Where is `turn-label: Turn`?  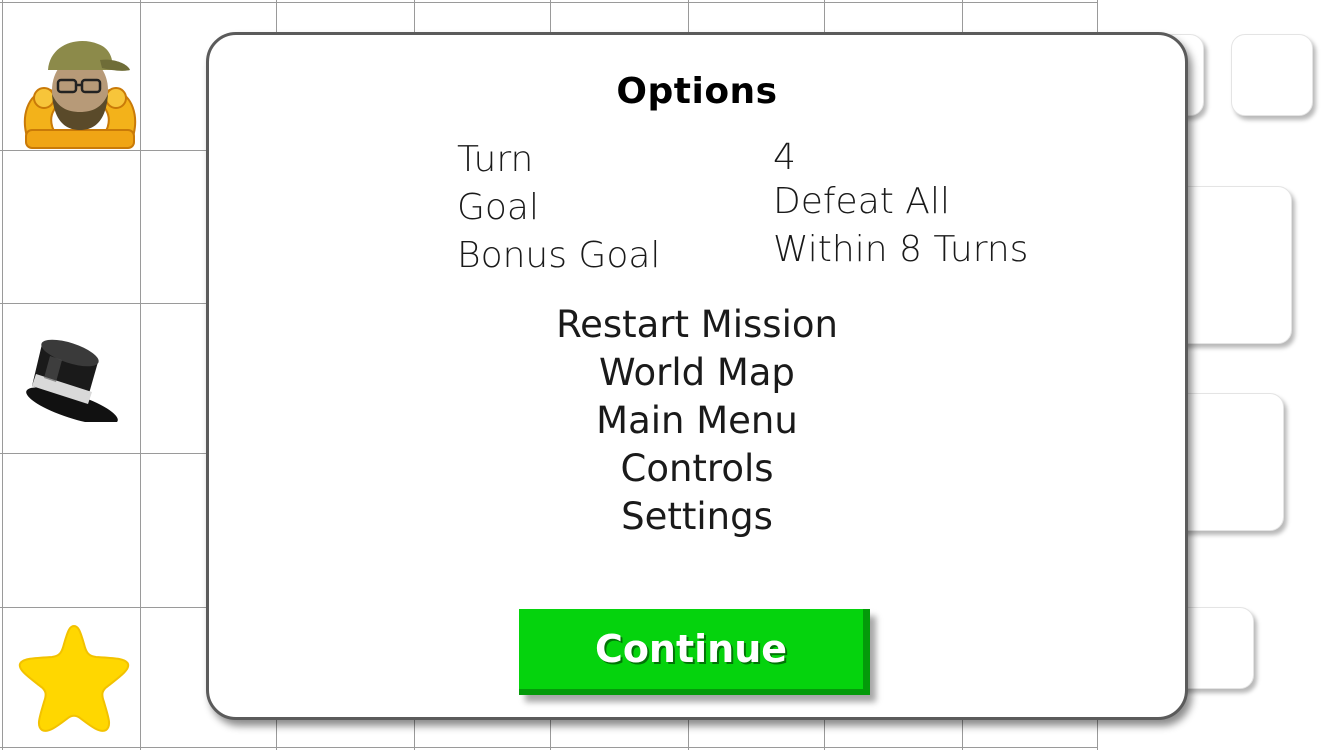
turn-label: Turn is located at coordinates (495, 159).